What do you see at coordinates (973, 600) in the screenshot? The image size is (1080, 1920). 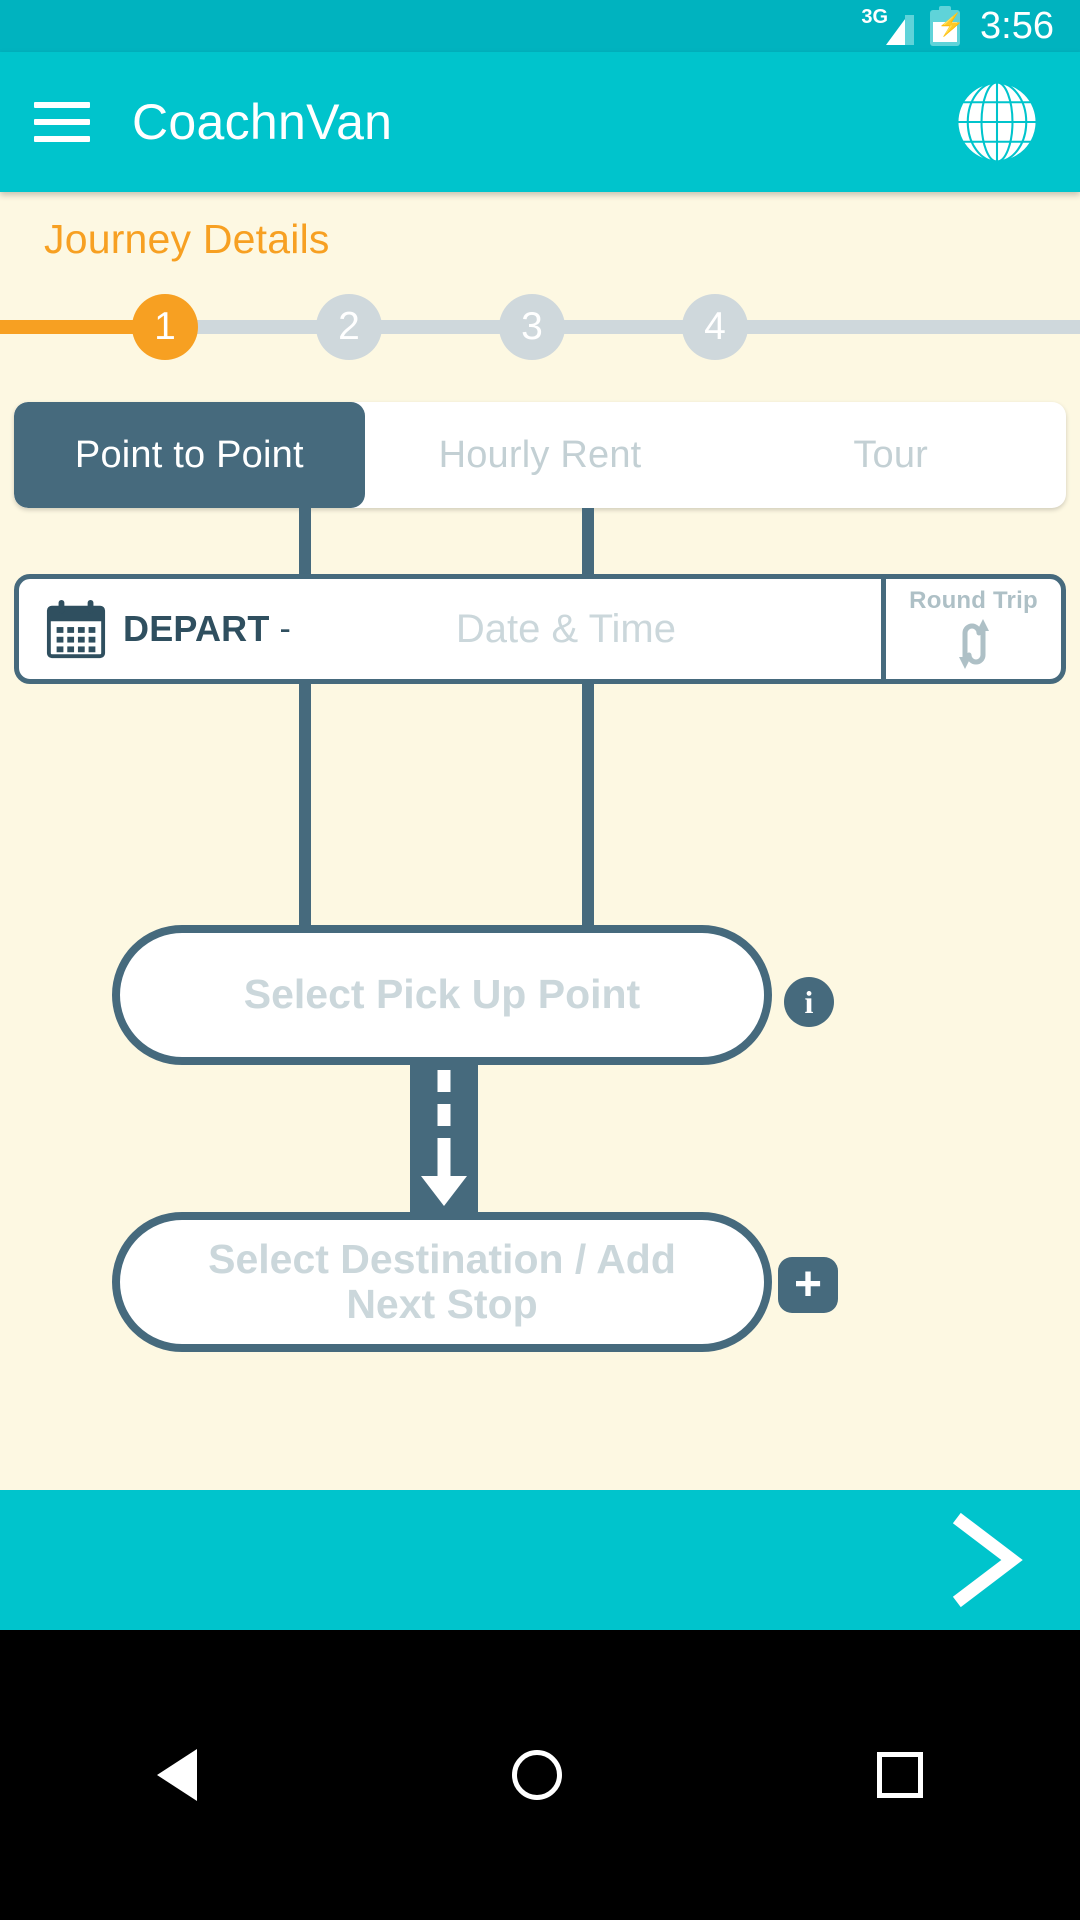 I see `round-trip-label: Round Trip` at bounding box center [973, 600].